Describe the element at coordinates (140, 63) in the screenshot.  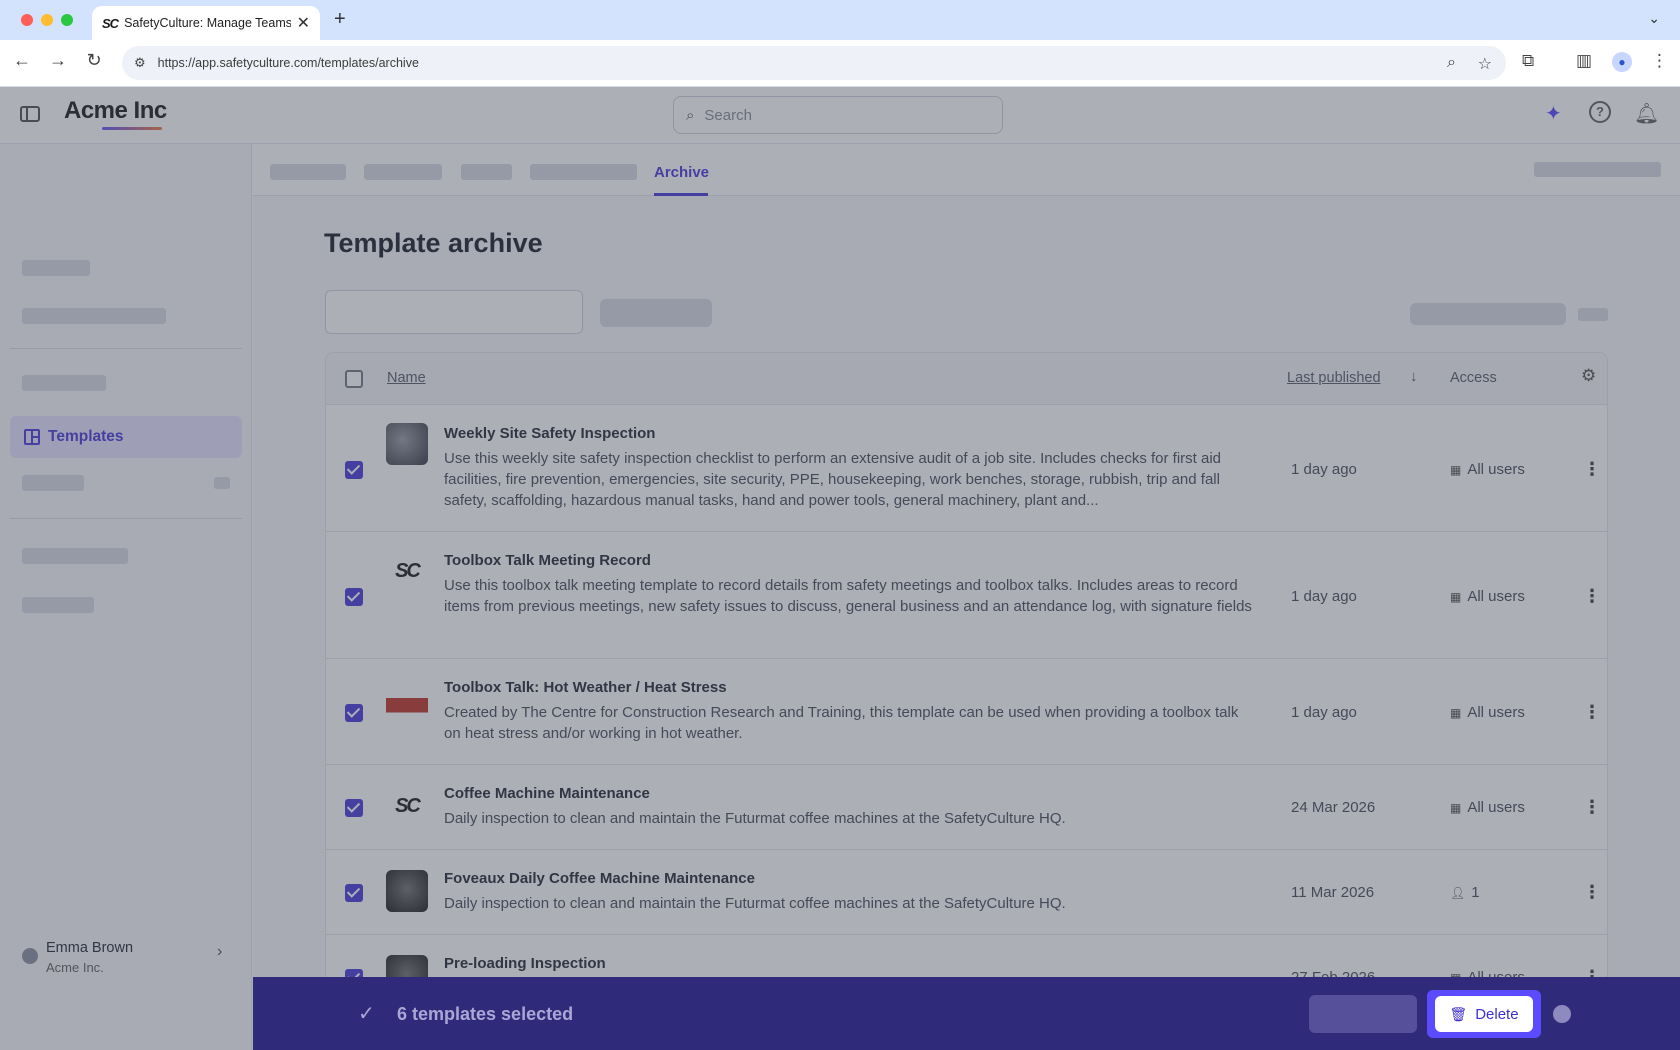
I see `site-settings-icon: ⚙` at that location.